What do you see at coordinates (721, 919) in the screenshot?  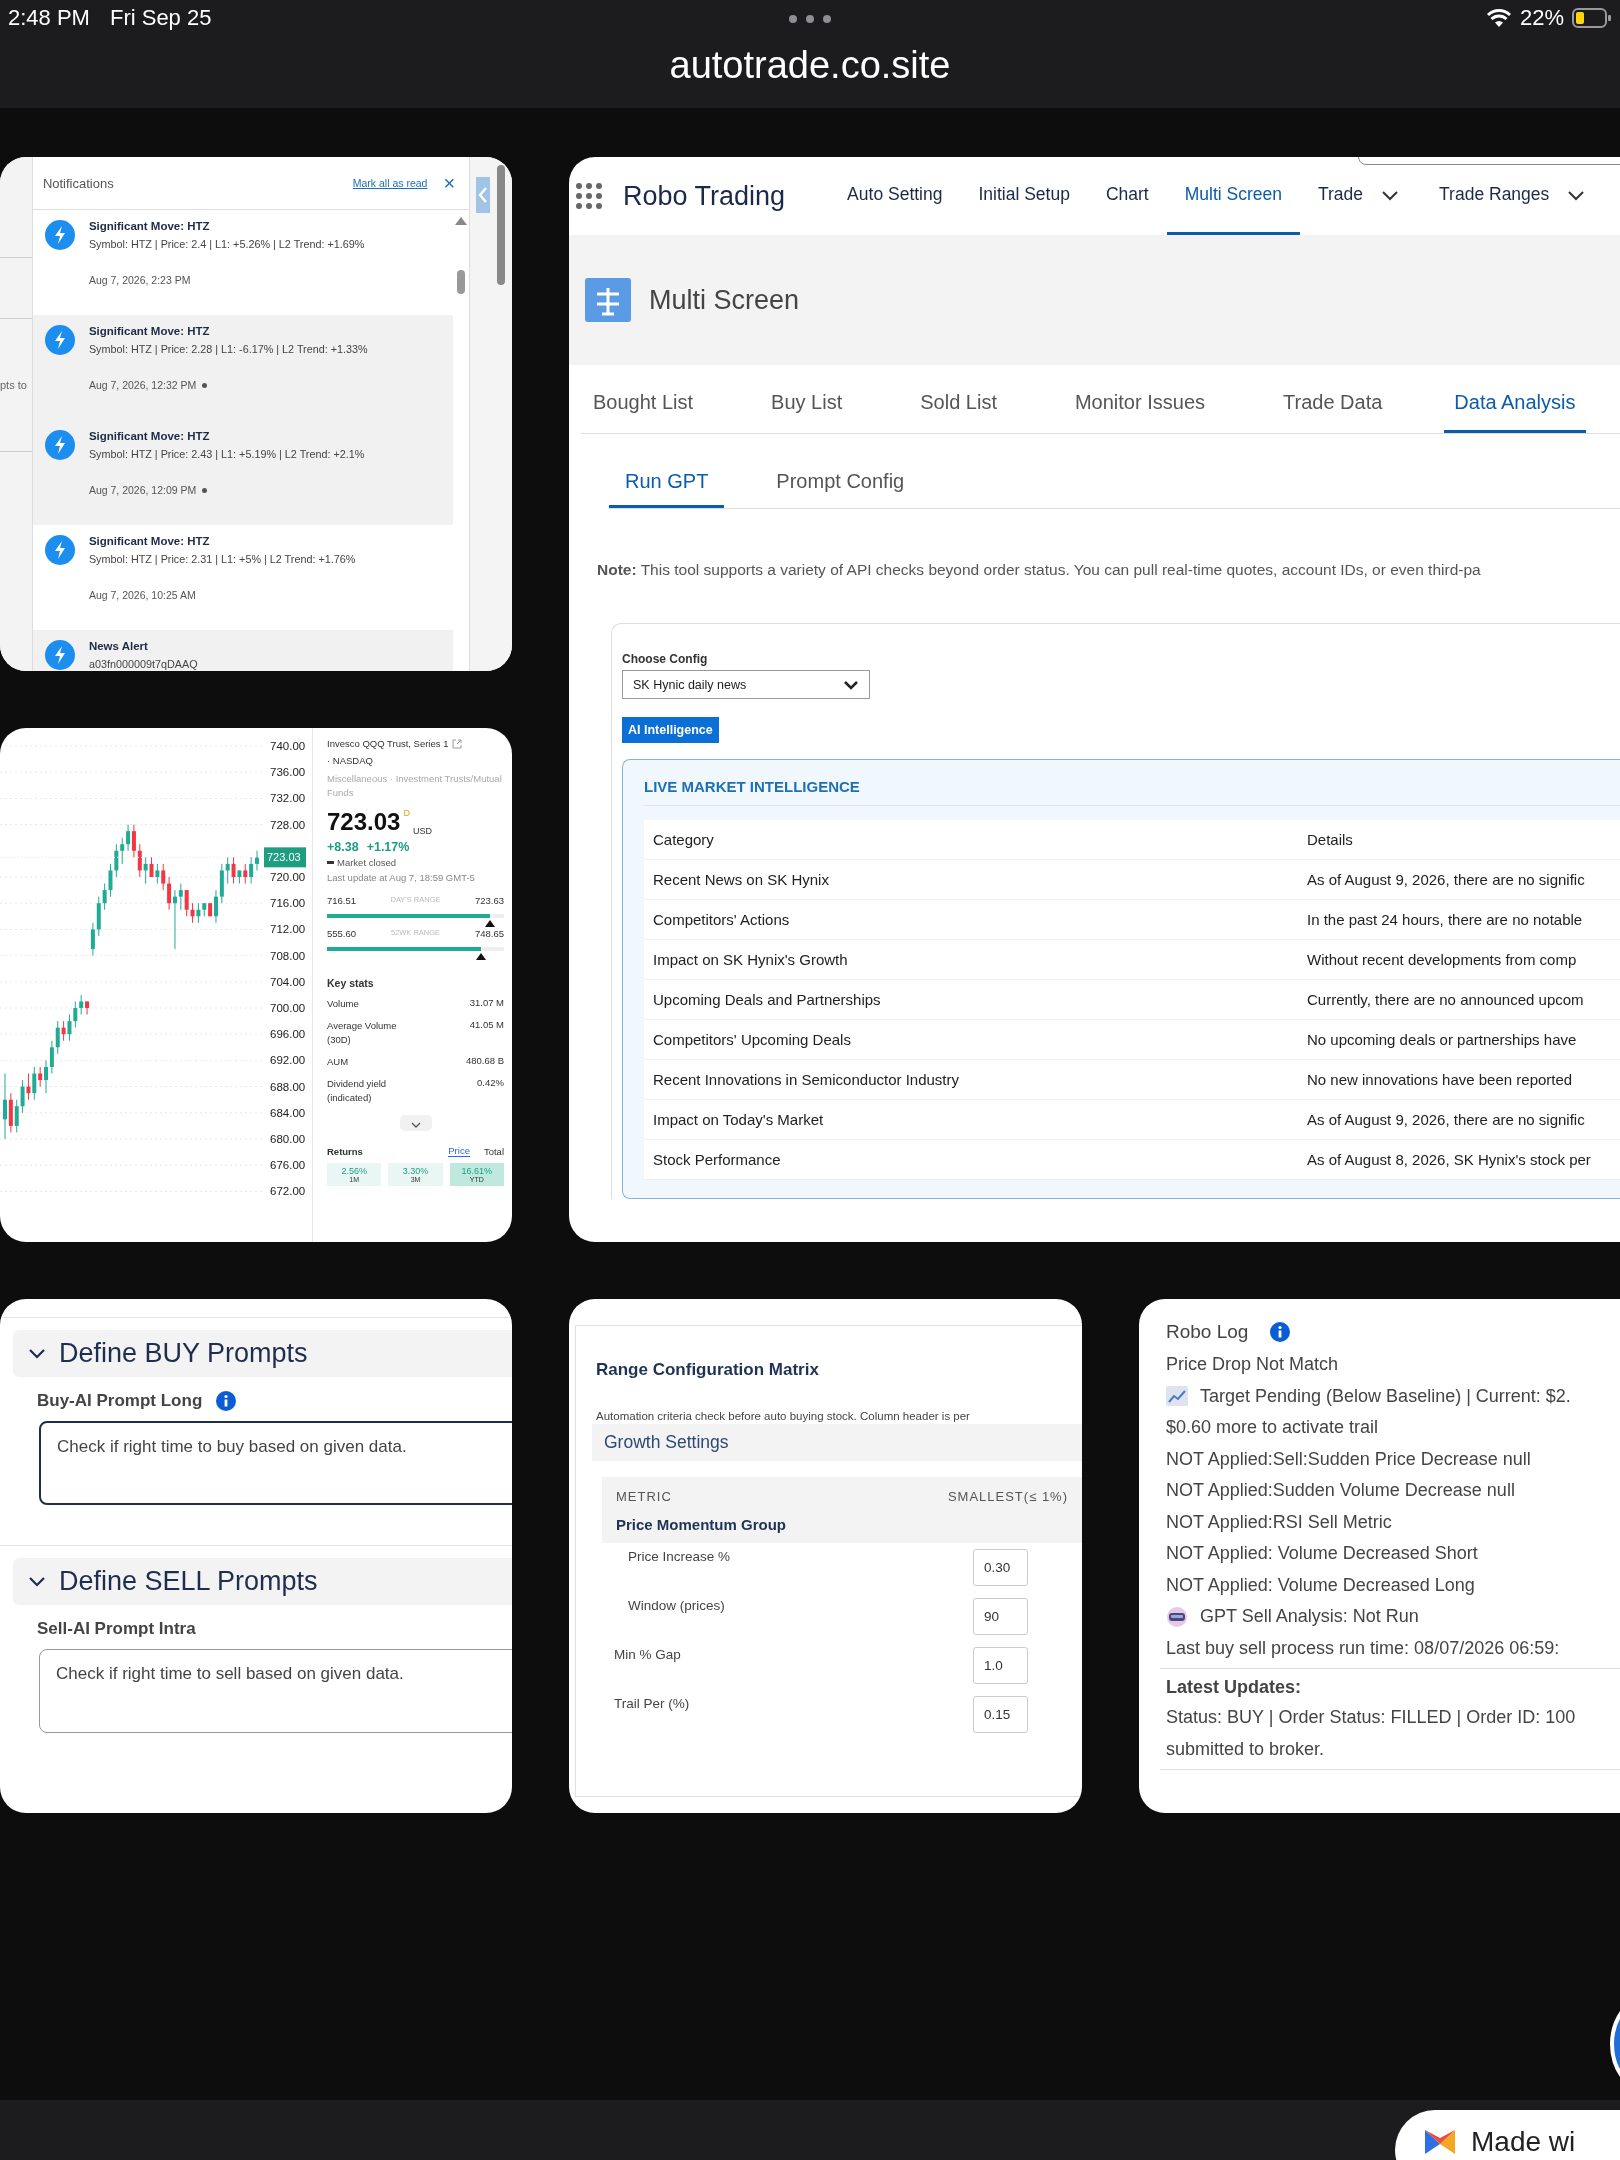 I see `table-cell-text: Competitors' Actions` at bounding box center [721, 919].